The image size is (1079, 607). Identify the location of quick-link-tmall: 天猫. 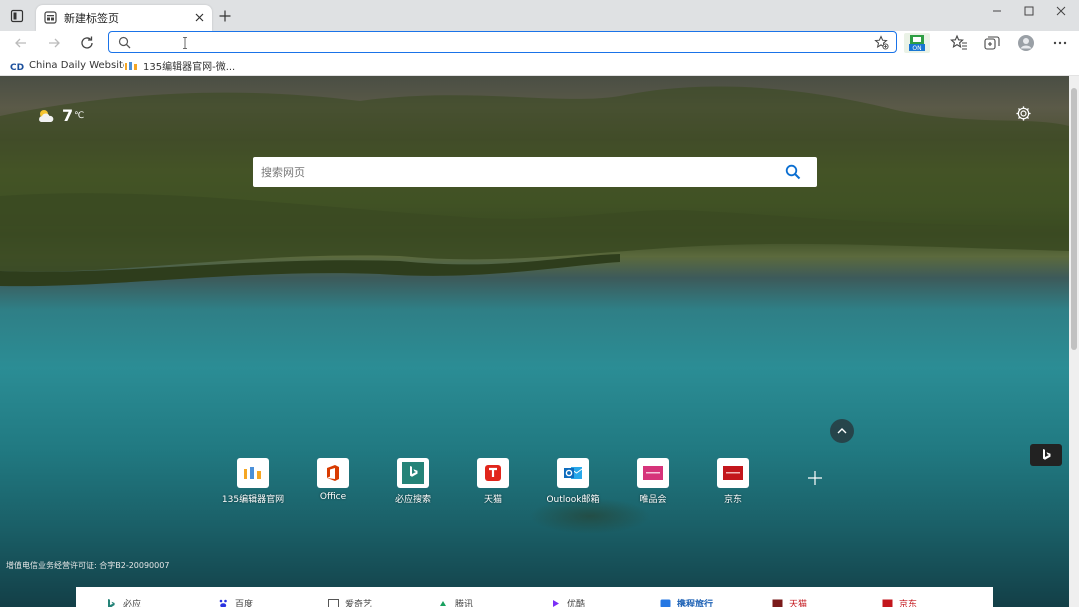
(493, 481).